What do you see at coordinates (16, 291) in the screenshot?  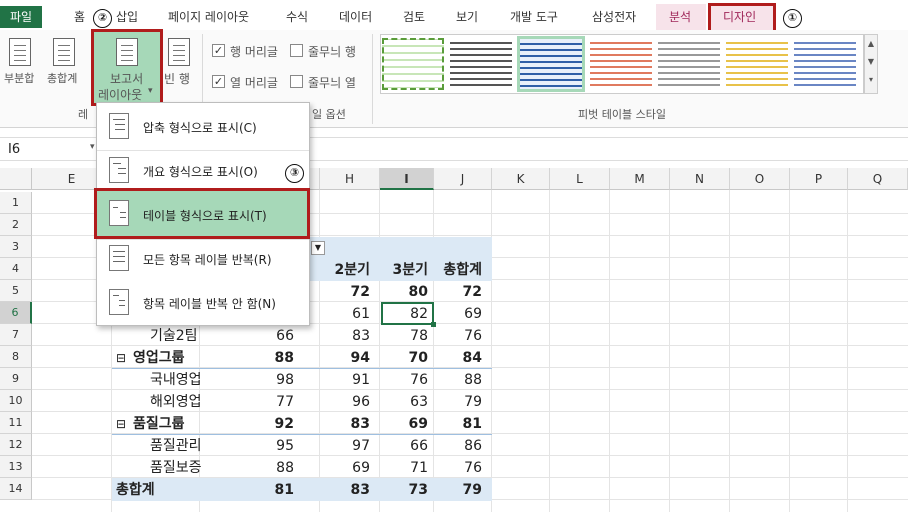 I see `row-header-5: 5` at bounding box center [16, 291].